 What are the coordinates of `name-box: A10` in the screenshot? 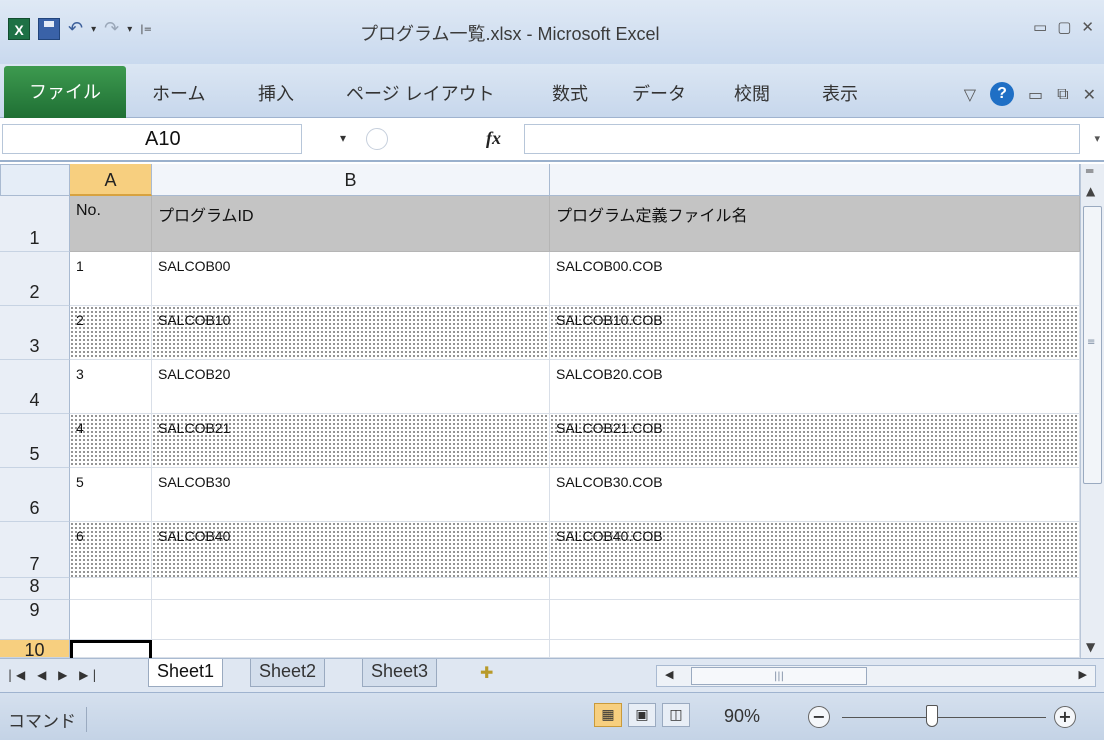 It's located at (152, 139).